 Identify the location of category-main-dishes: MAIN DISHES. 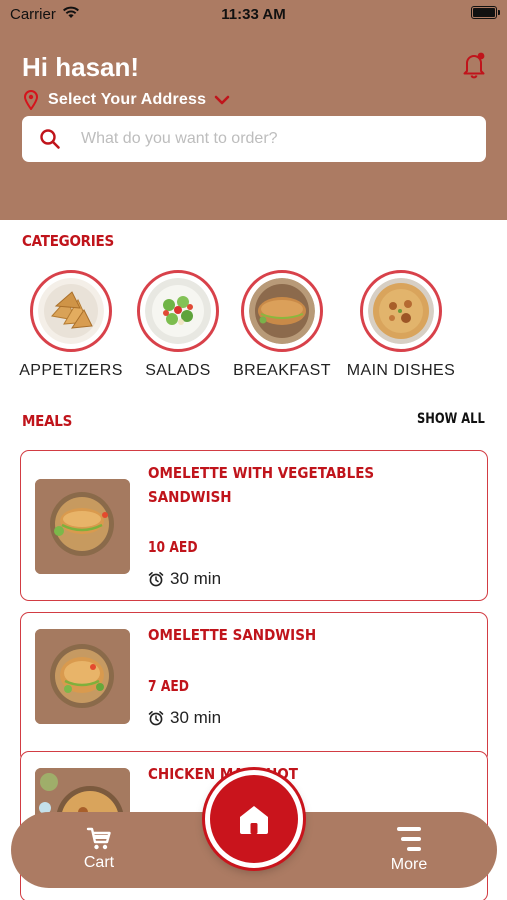
(401, 325).